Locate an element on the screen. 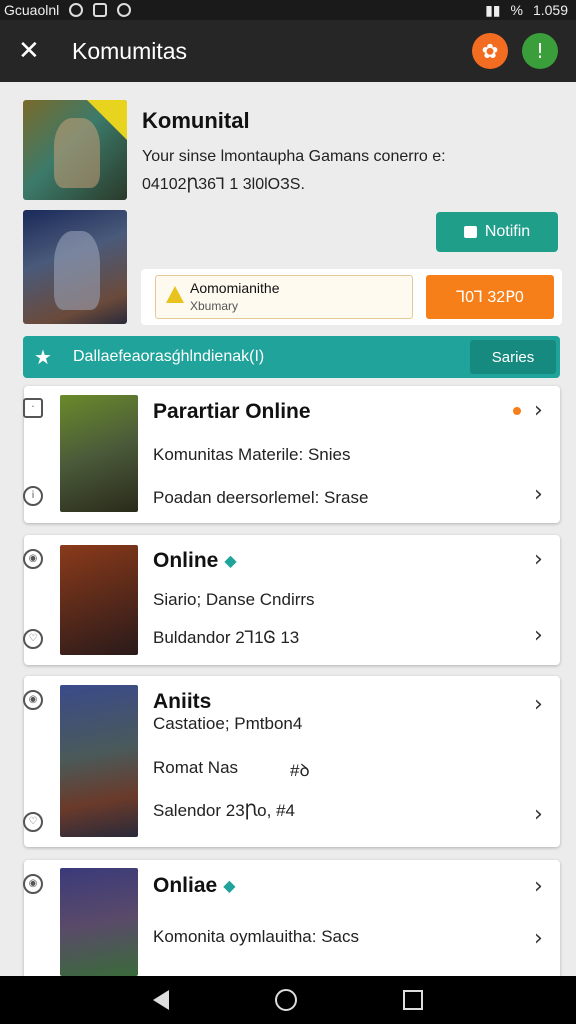 The image size is (576, 1024). community-description: Your sinse lmontaupha Gamans conerro e: is located at coordinates (294, 156).